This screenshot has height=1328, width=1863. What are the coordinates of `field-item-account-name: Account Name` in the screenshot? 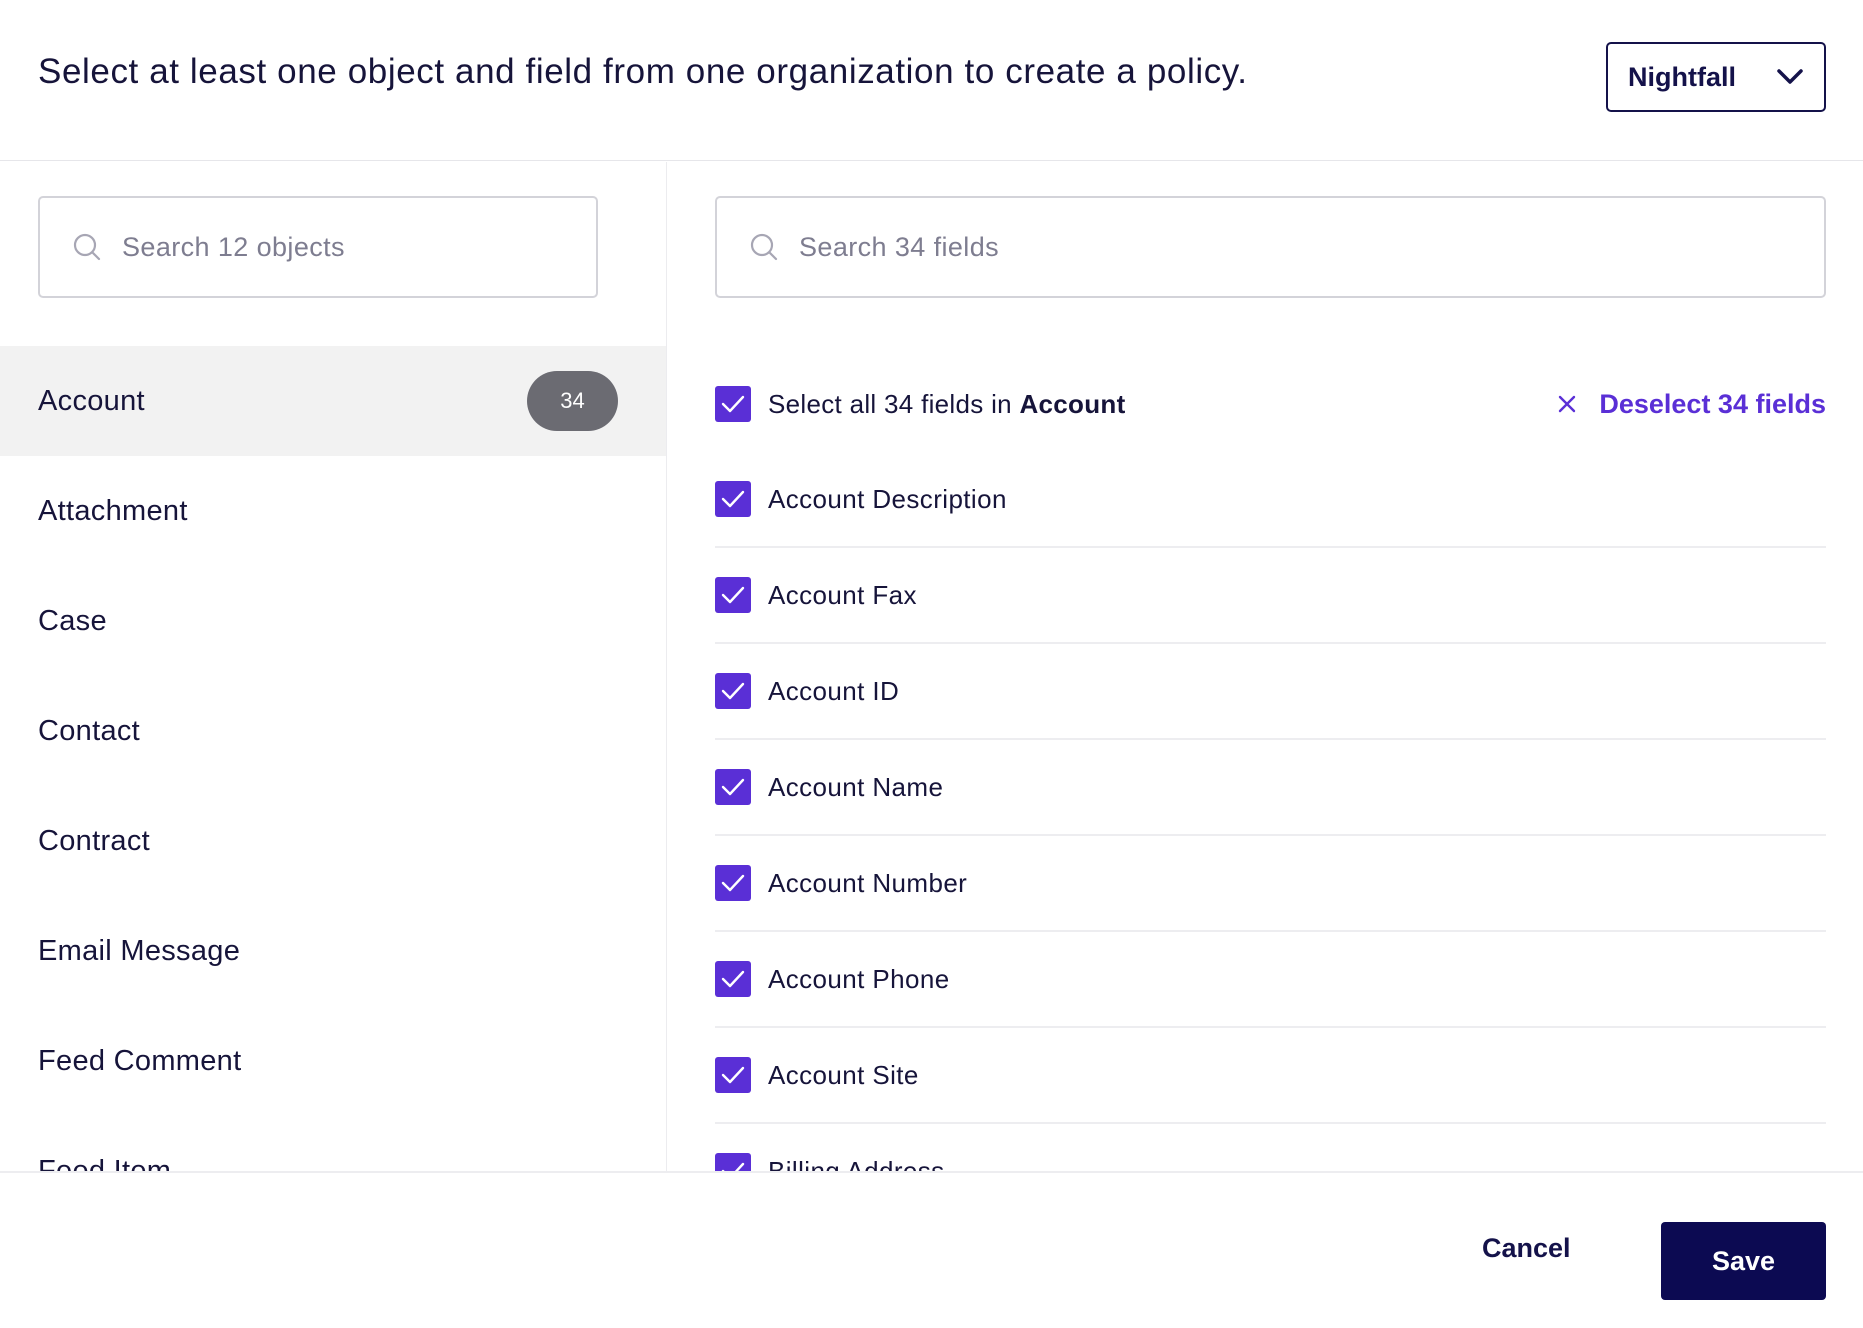 It's located at (1270, 788).